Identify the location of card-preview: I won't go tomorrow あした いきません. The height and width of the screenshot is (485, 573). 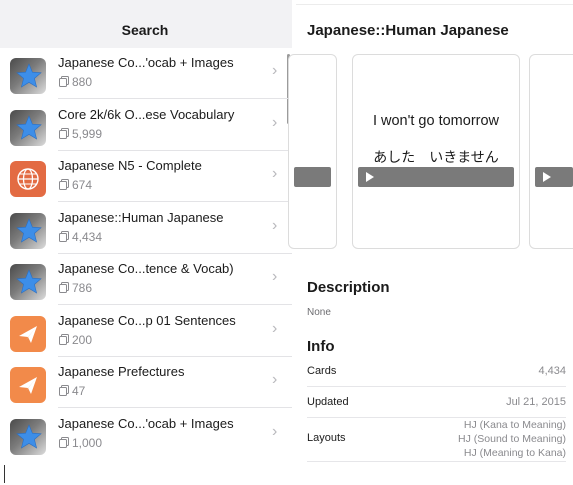
(436, 151).